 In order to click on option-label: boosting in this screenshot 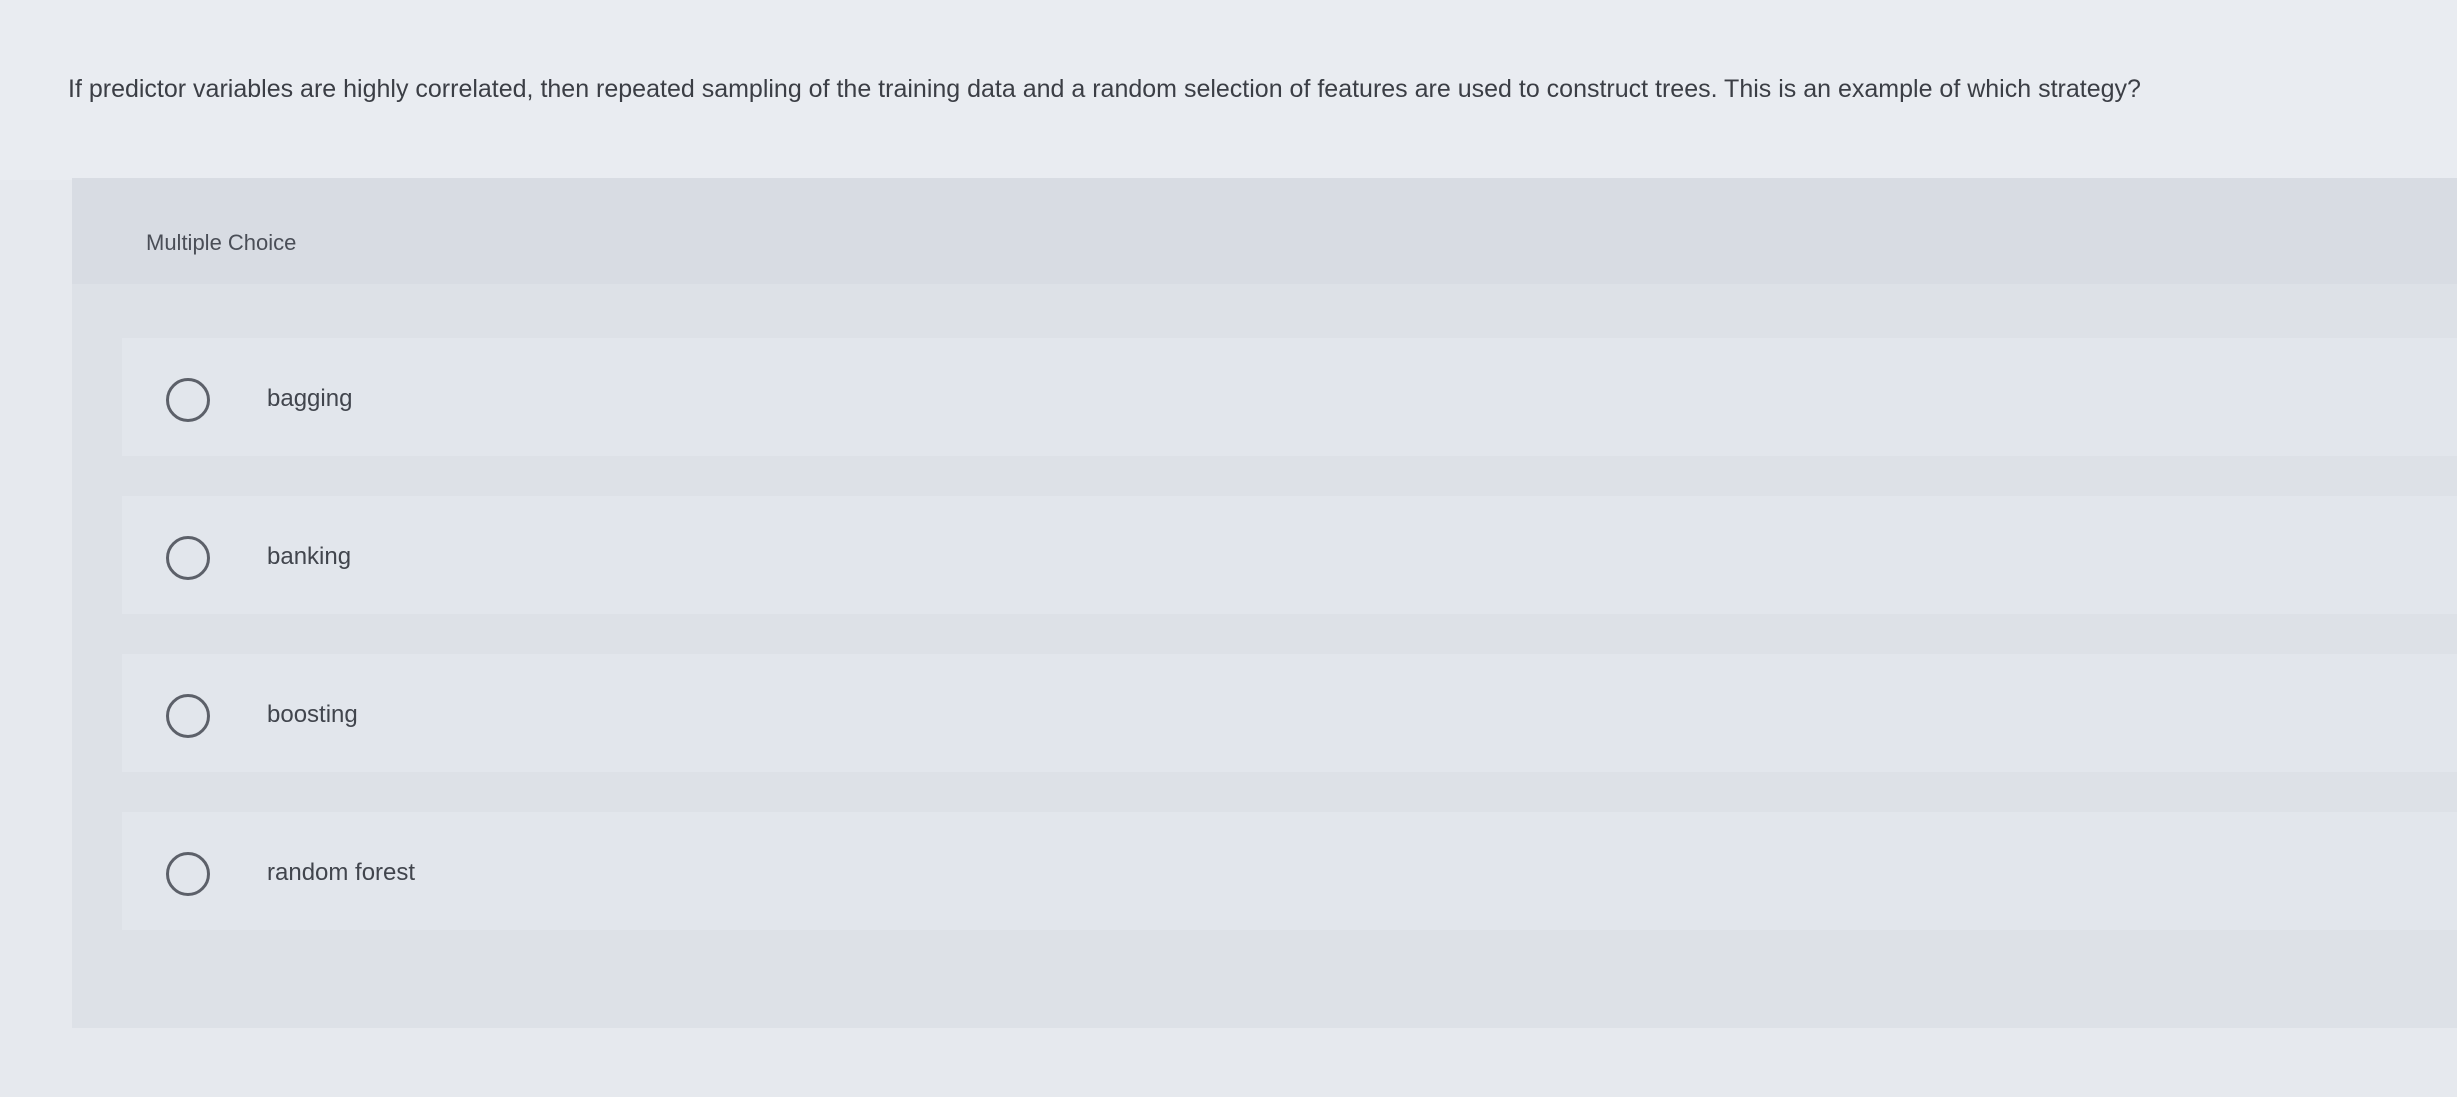, I will do `click(312, 715)`.